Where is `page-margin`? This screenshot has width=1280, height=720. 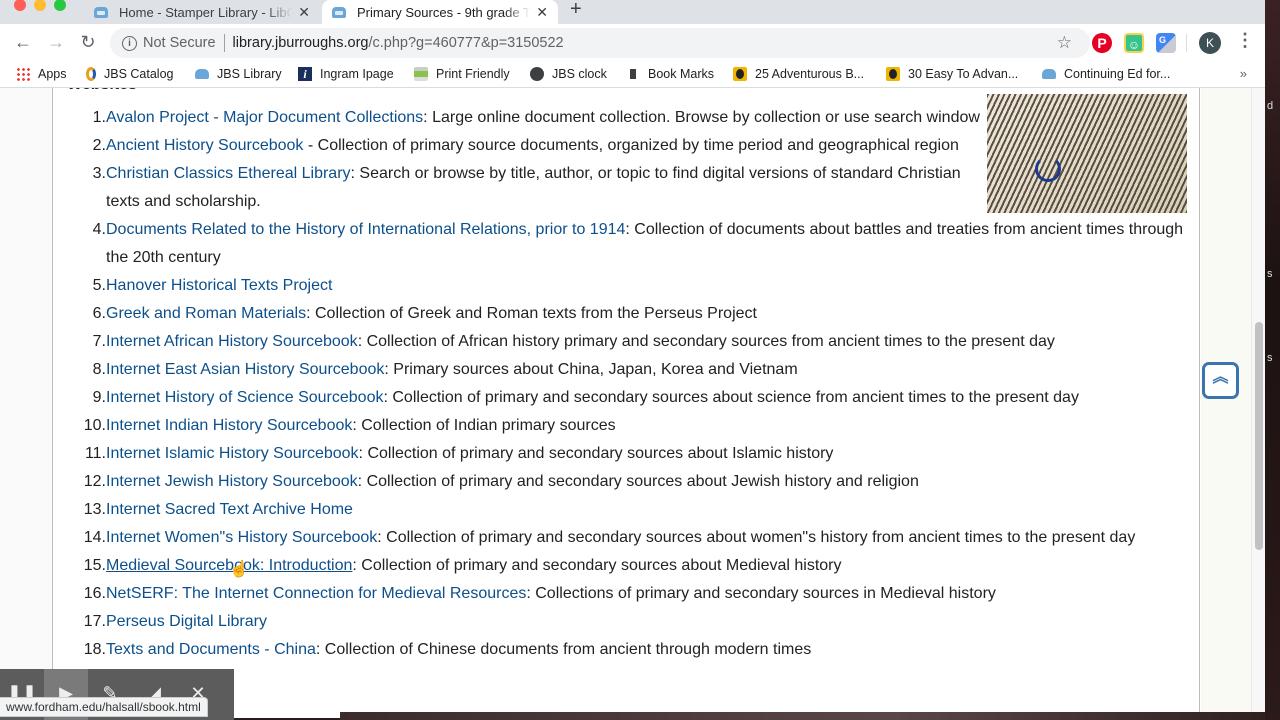 page-margin is located at coordinates (26, 403).